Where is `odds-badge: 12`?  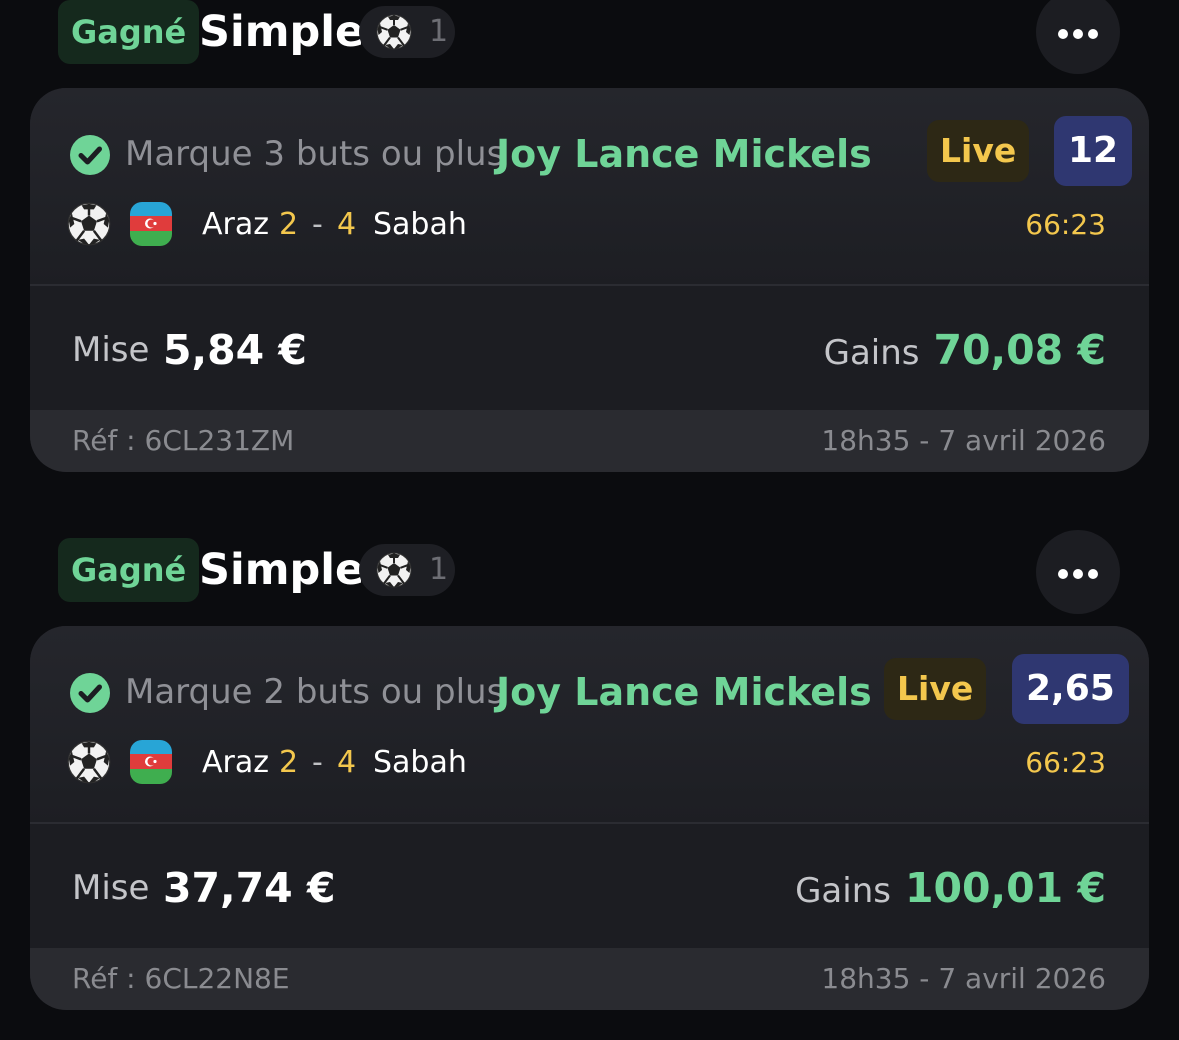 odds-badge: 12 is located at coordinates (1093, 151).